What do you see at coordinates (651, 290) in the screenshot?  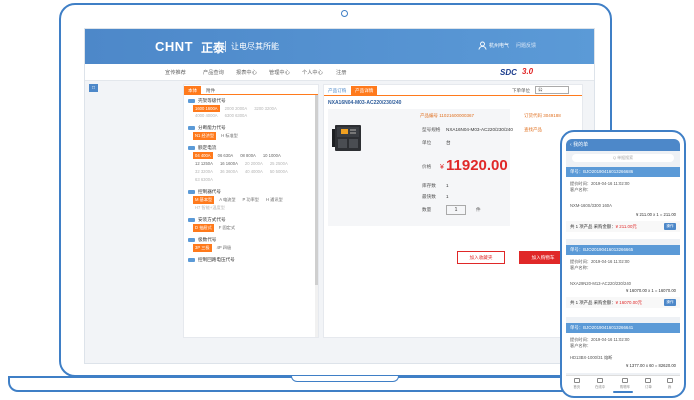 I see `order-line: ¥ 16070.00 x 1 = 16070.00` at bounding box center [651, 290].